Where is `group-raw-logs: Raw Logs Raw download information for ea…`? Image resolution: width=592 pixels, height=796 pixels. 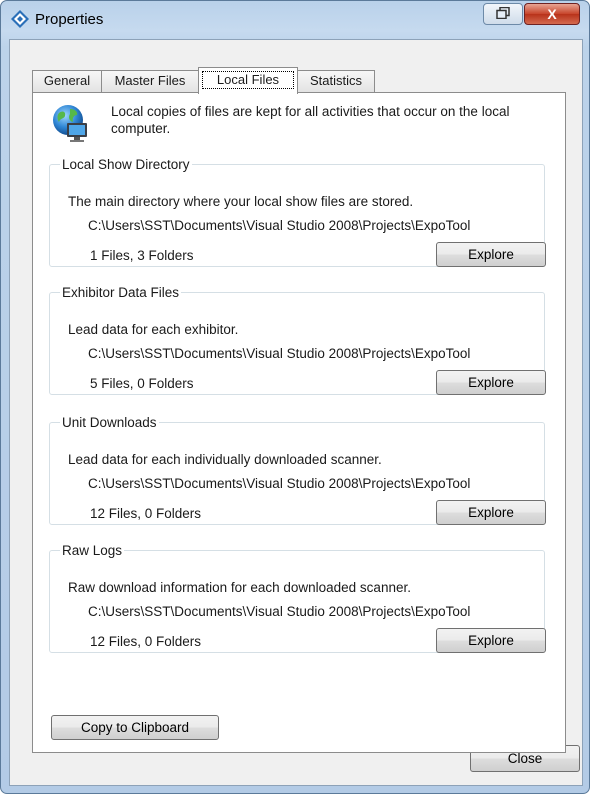
group-raw-logs: Raw Logs Raw download information for ea… is located at coordinates (297, 598).